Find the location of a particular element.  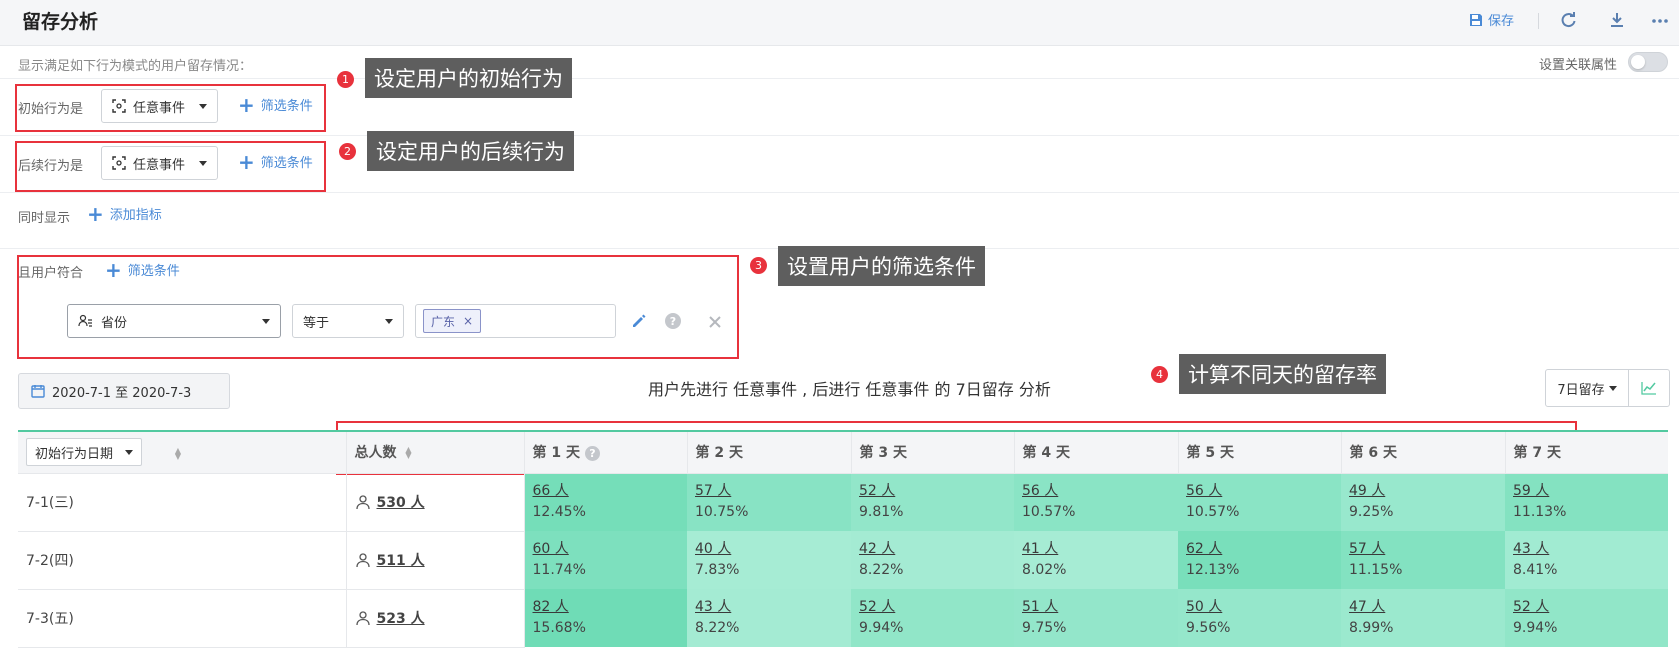

callout-badge: 4 is located at coordinates (1159, 374).